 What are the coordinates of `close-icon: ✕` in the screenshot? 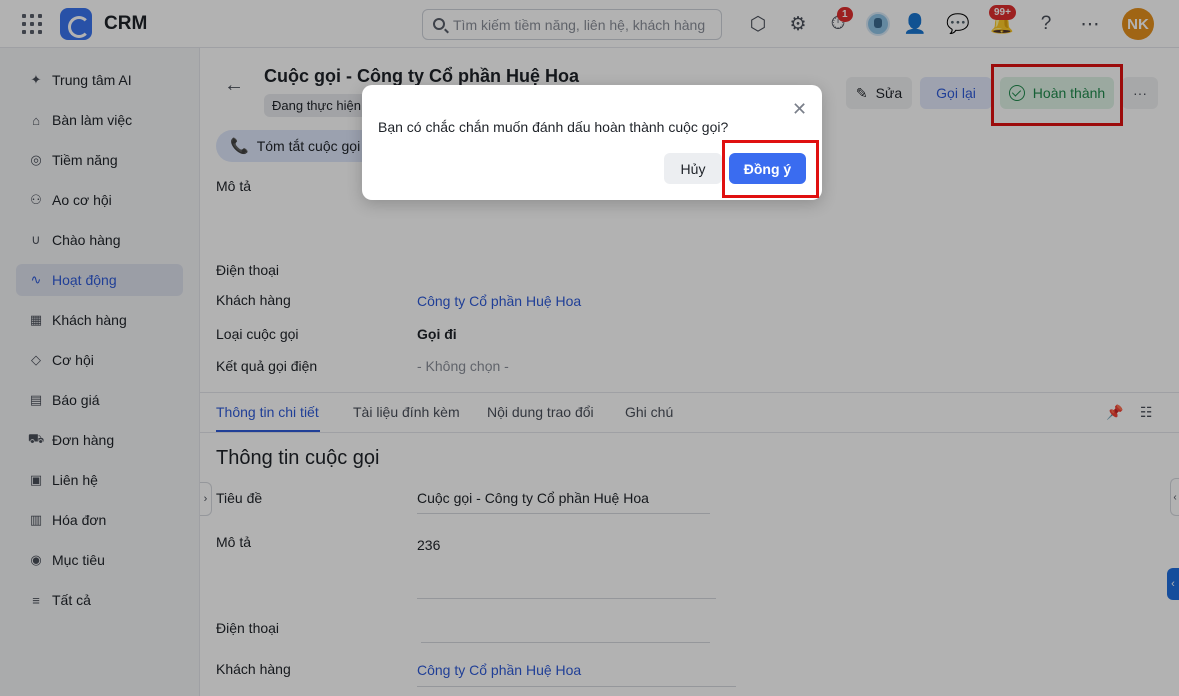 It's located at (799, 109).